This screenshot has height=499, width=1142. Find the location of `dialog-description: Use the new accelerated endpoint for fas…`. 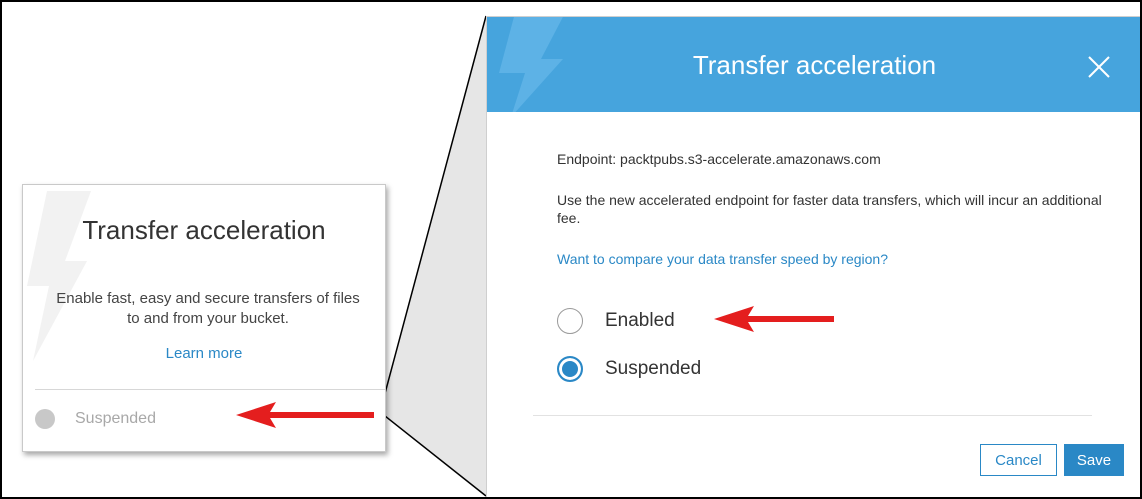

dialog-description: Use the new accelerated endpoint for fas… is located at coordinates (829, 209).